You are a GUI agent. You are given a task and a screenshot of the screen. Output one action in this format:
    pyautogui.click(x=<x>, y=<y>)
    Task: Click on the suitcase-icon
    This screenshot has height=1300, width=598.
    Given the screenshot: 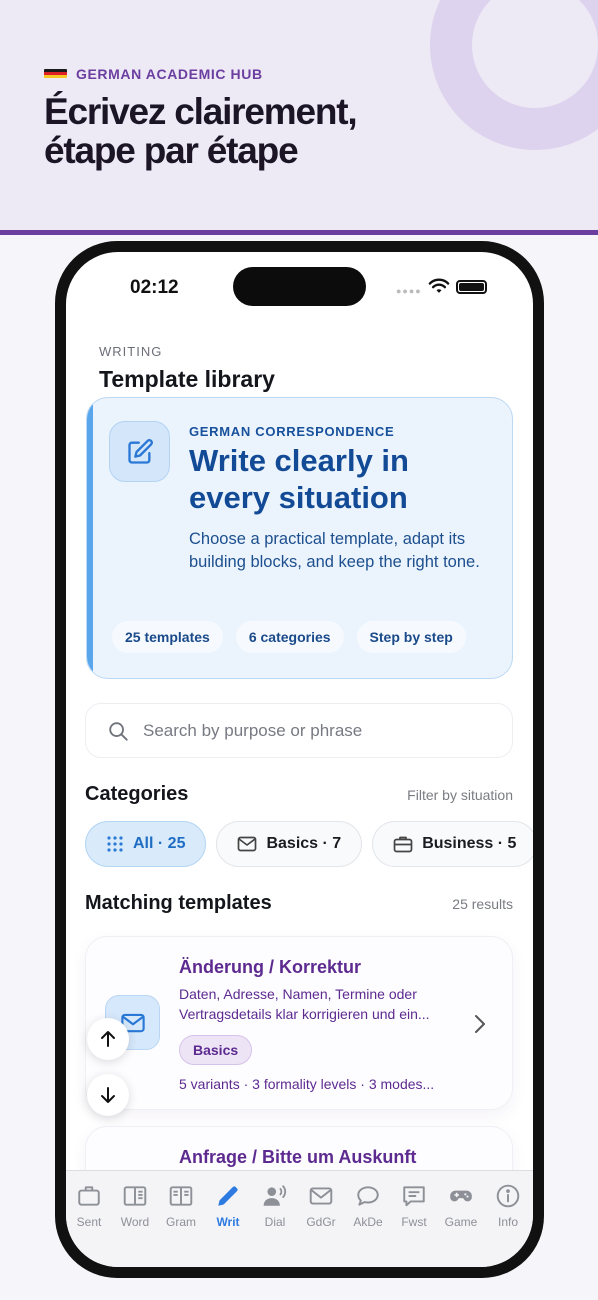 What is the action you would take?
    pyautogui.click(x=89, y=1196)
    